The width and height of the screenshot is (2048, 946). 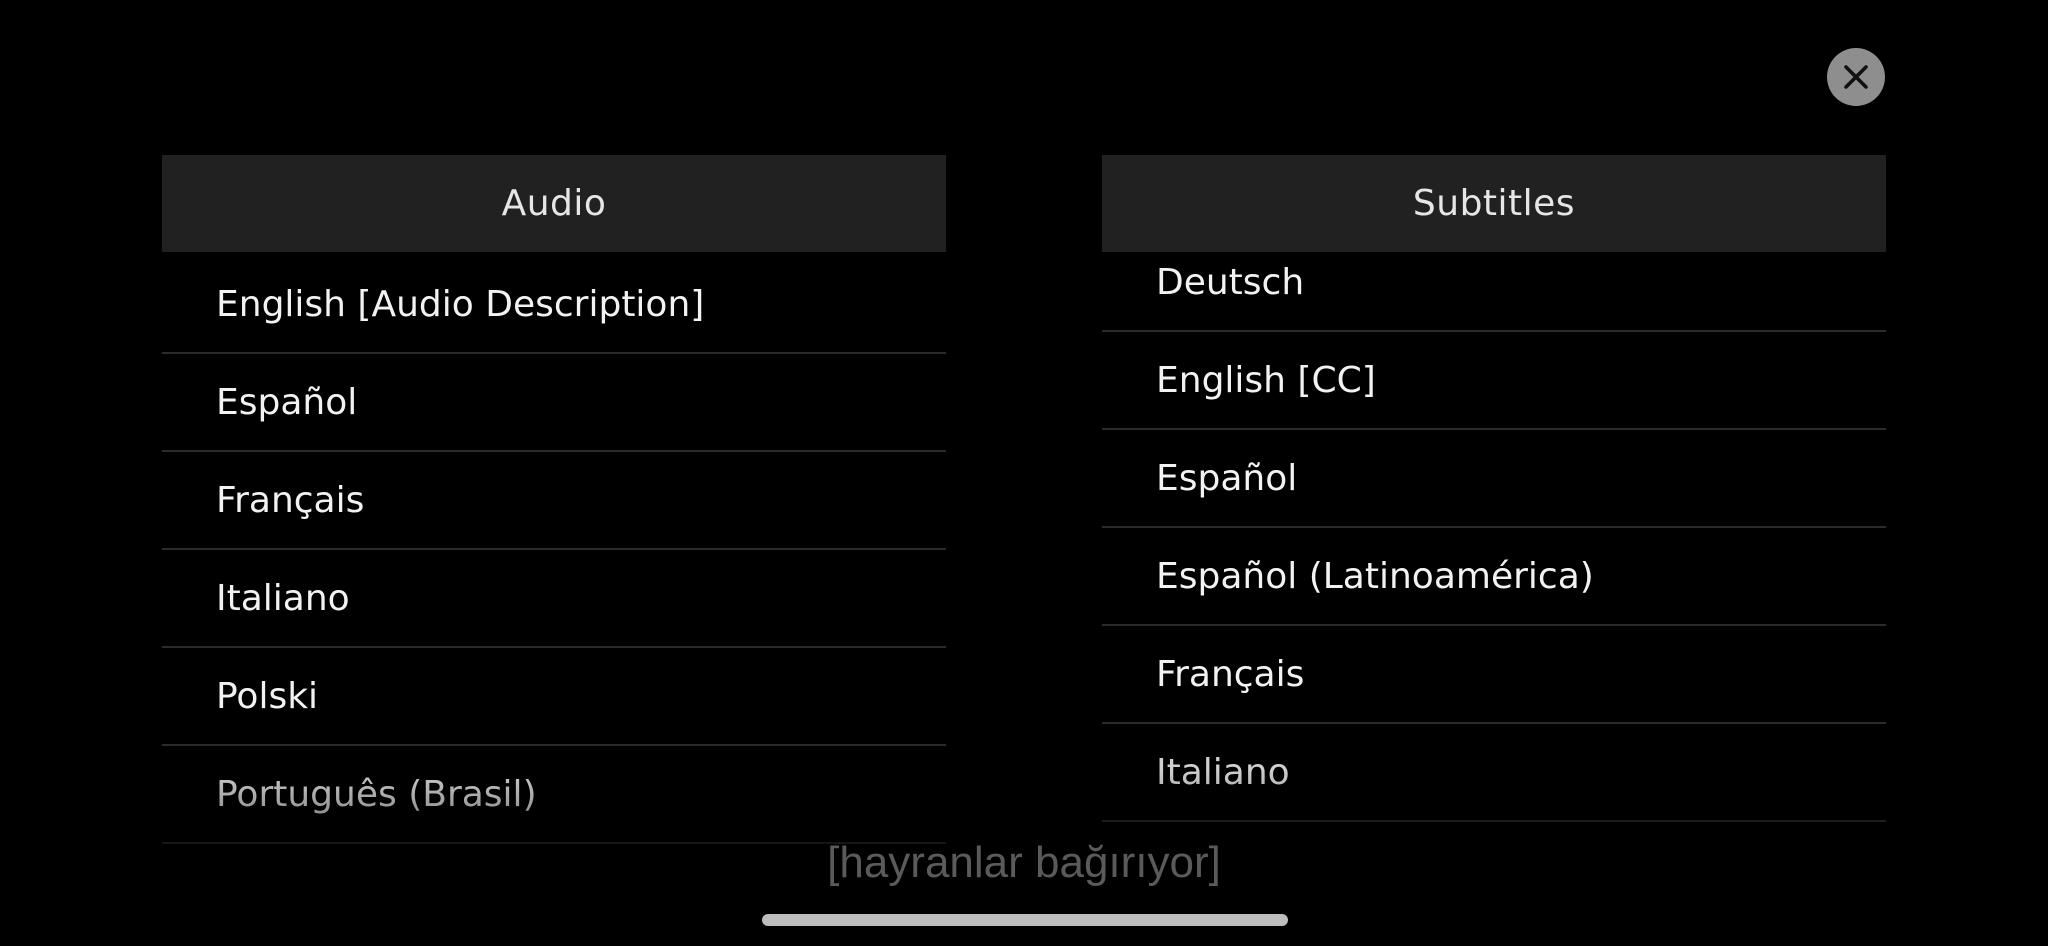 What do you see at coordinates (1494, 577) in the screenshot?
I see `subtitle-option: Español (Latinoamérica)` at bounding box center [1494, 577].